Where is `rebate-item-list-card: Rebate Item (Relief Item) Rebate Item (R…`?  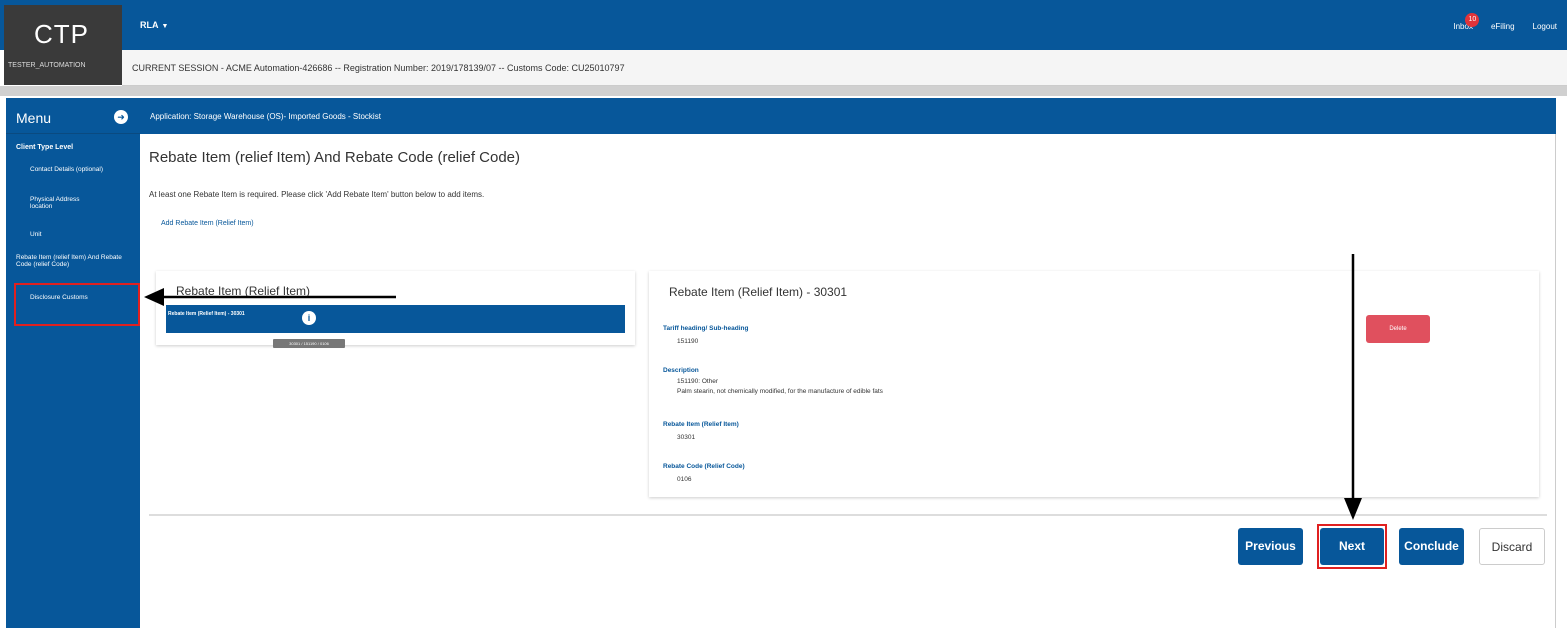
rebate-item-list-card: Rebate Item (Relief Item) Rebate Item (R… is located at coordinates (395, 308).